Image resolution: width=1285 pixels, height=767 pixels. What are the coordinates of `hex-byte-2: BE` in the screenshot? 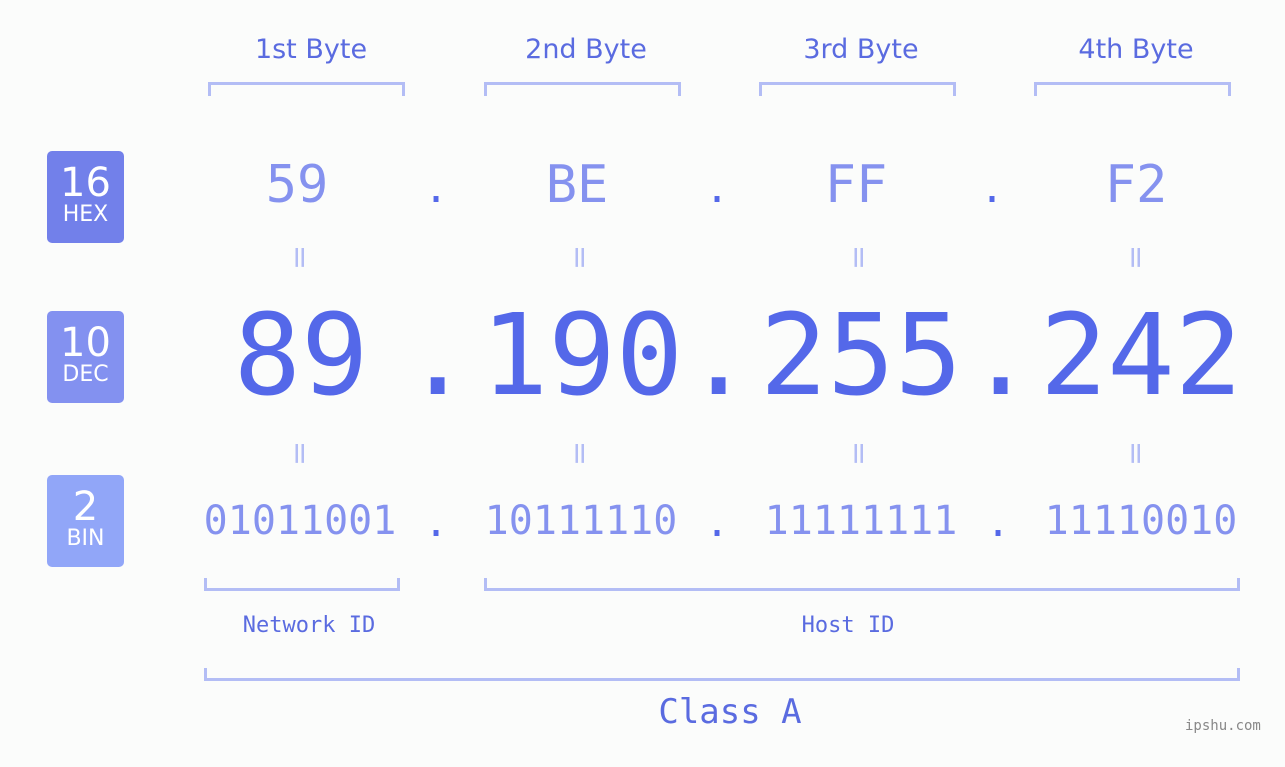 It's located at (577, 185).